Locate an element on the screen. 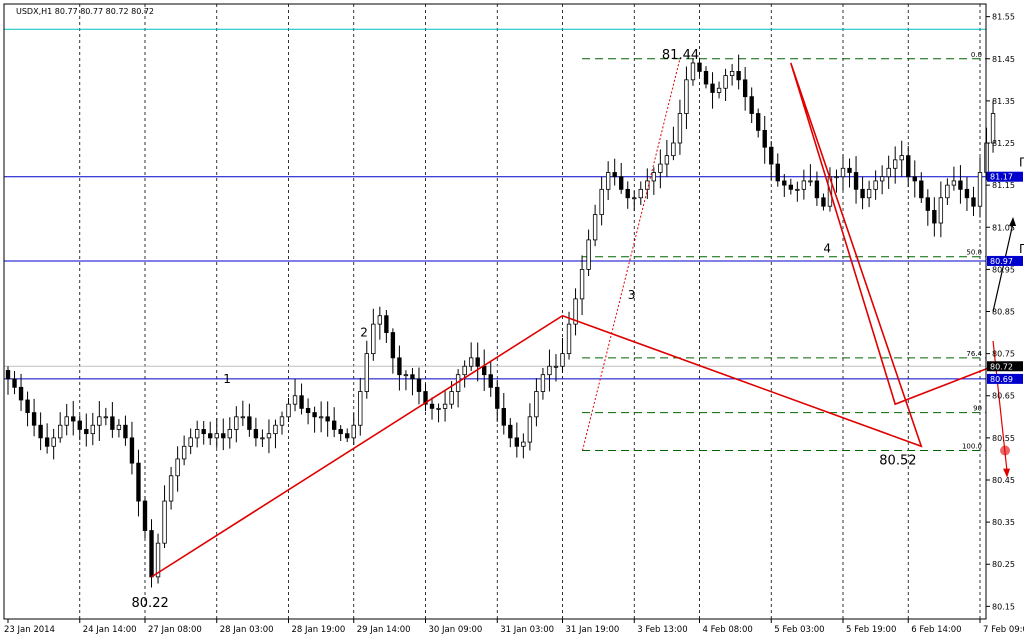 This screenshot has width=1024, height=641. price-tag-label: 81.17 is located at coordinates (1001, 177).